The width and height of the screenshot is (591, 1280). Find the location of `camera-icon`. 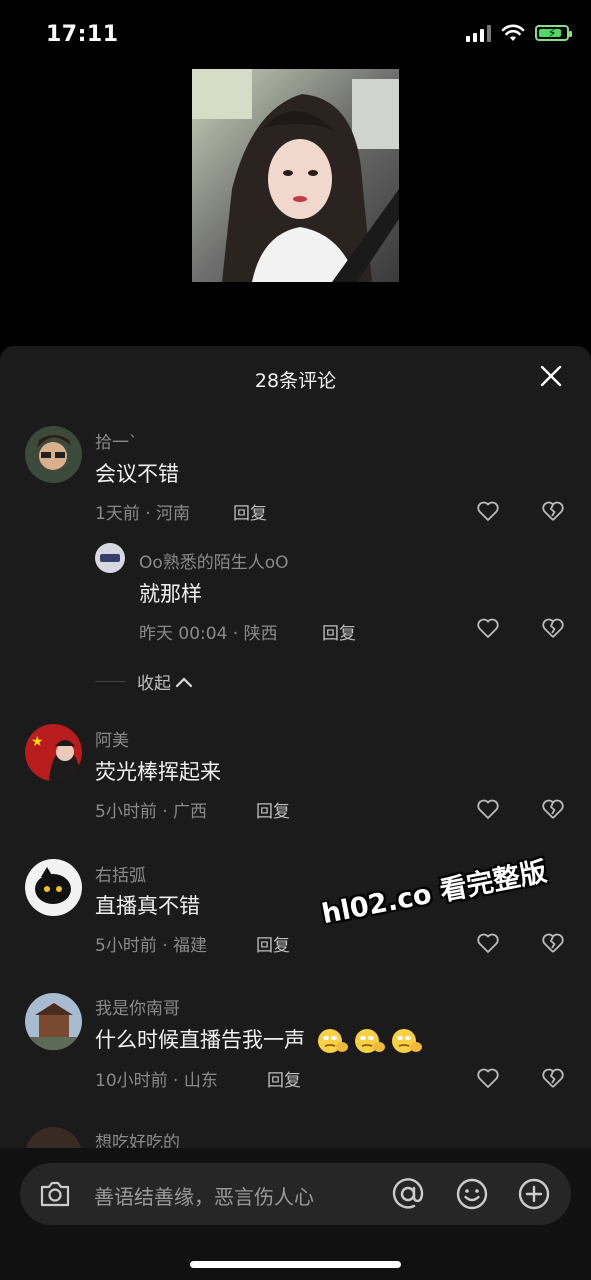

camera-icon is located at coordinates (55, 1194).